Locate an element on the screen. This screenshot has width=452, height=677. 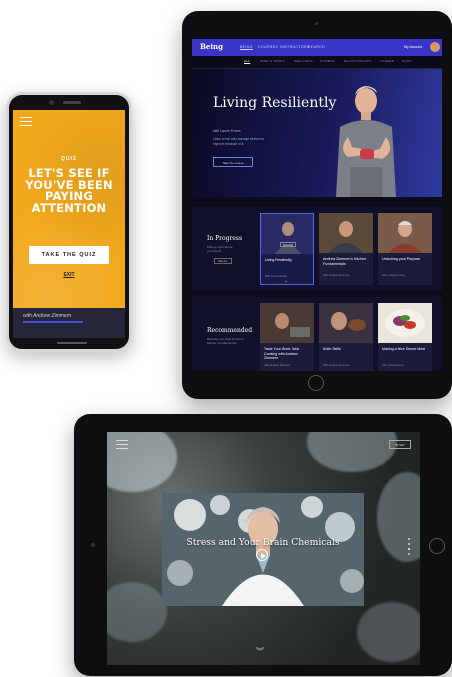
quiz-kicker: QUIZ is located at coordinates (69, 159).